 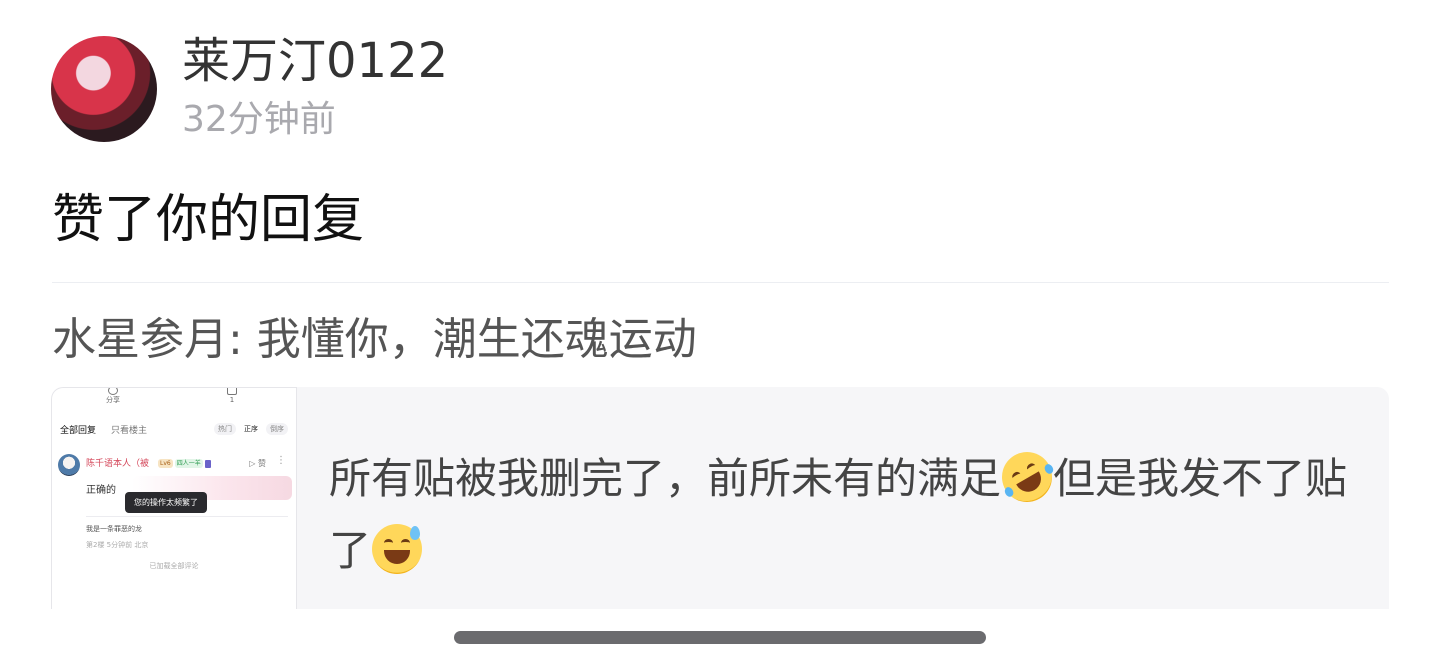 I want to click on rolling-on-floor-laughing-emoji, so click(x=1027, y=477).